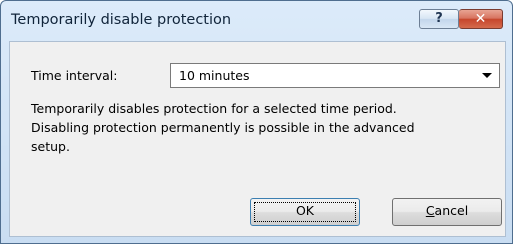 The height and width of the screenshot is (244, 513). I want to click on cancel-button: Cancel, so click(447, 212).